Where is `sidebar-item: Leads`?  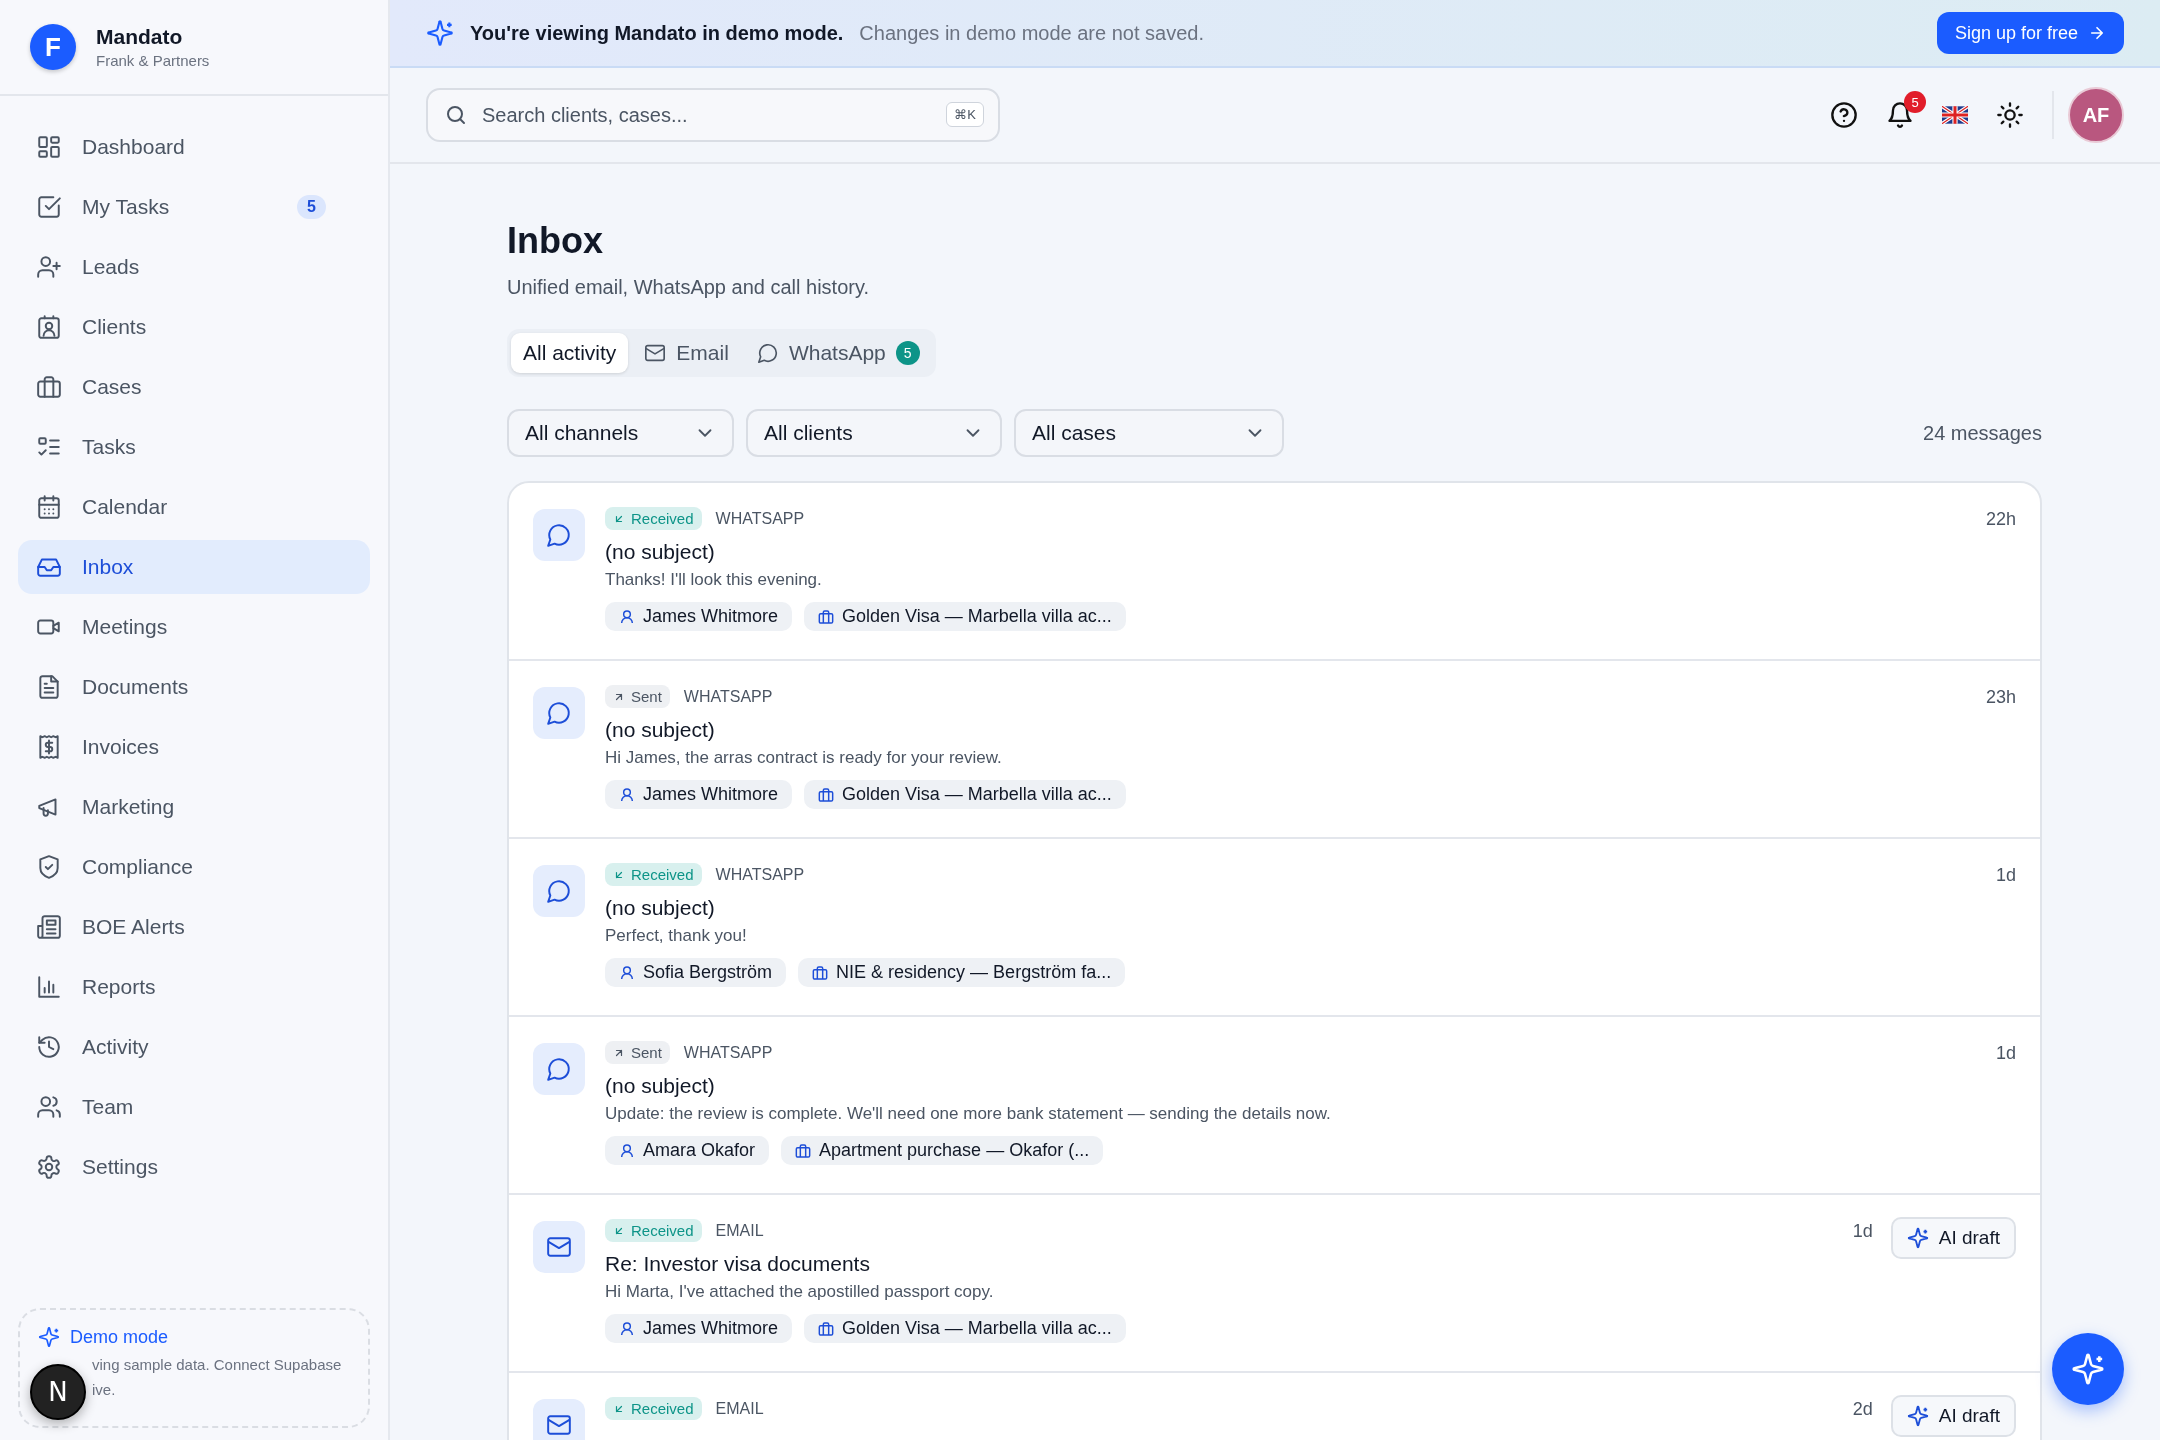
sidebar-item: Leads is located at coordinates (194, 267).